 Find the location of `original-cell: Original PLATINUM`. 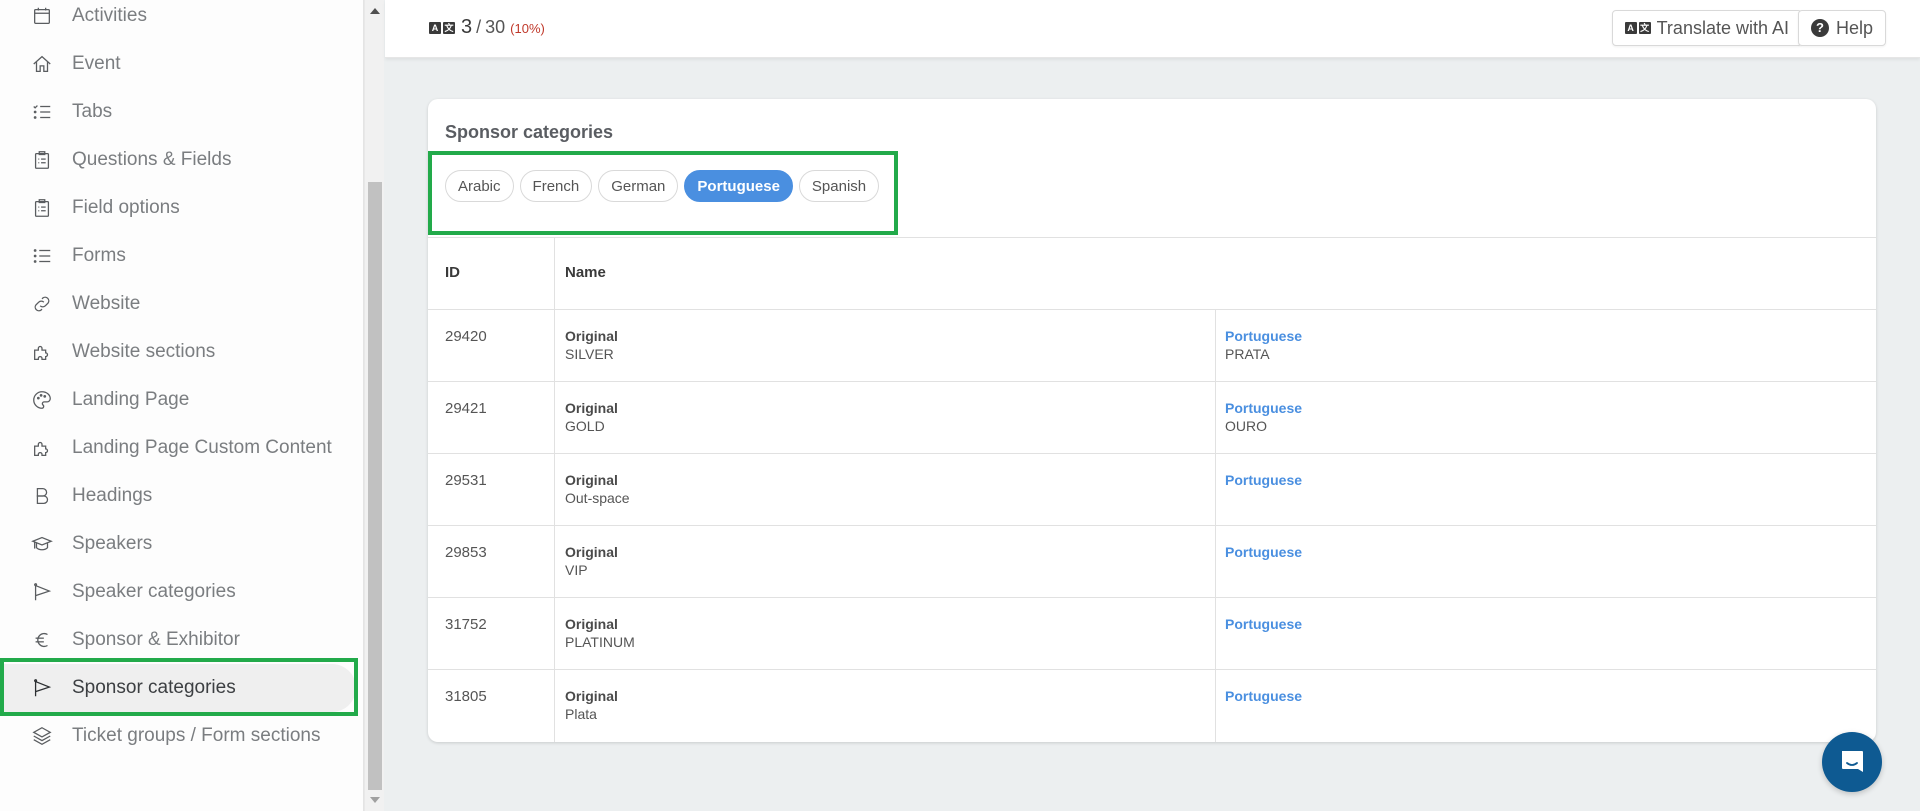

original-cell: Original PLATINUM is located at coordinates (885, 633).